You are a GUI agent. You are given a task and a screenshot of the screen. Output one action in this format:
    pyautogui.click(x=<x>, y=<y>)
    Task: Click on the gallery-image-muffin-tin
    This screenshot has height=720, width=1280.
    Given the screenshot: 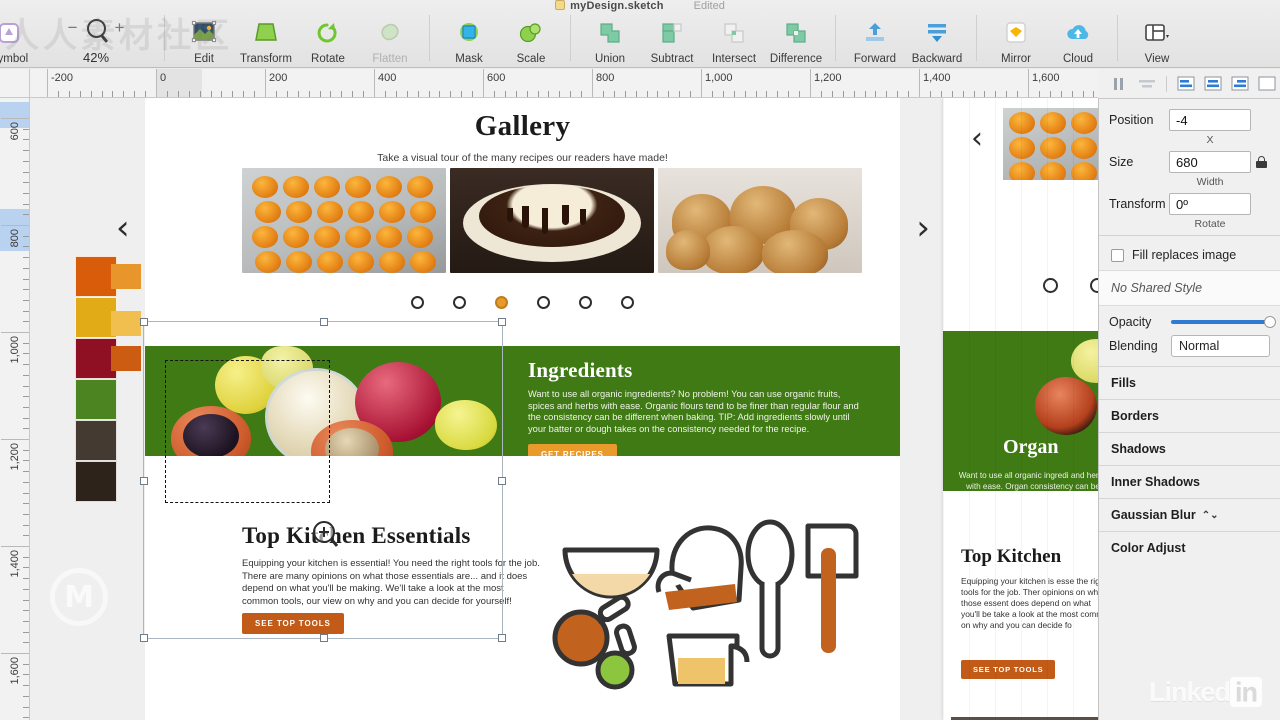 What is the action you would take?
    pyautogui.click(x=344, y=220)
    